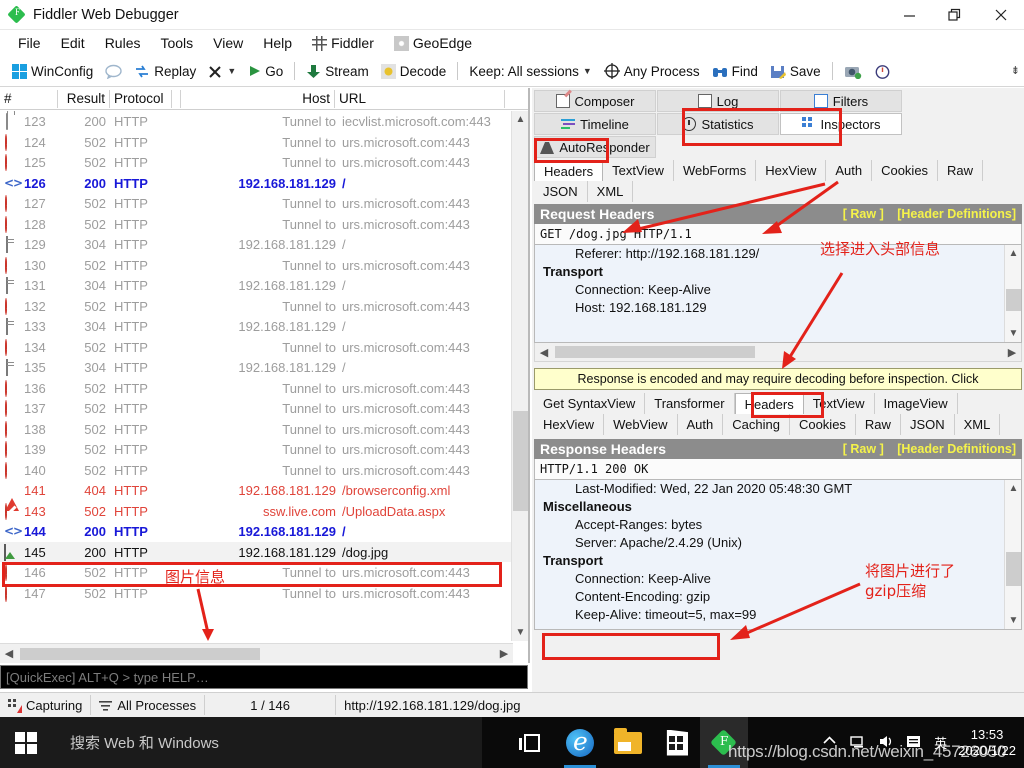 This screenshot has width=1024, height=768. Describe the element at coordinates (256, 326) in the screenshot. I see `table-row: 133 304 HTTP 192.168.181.129 /` at that location.